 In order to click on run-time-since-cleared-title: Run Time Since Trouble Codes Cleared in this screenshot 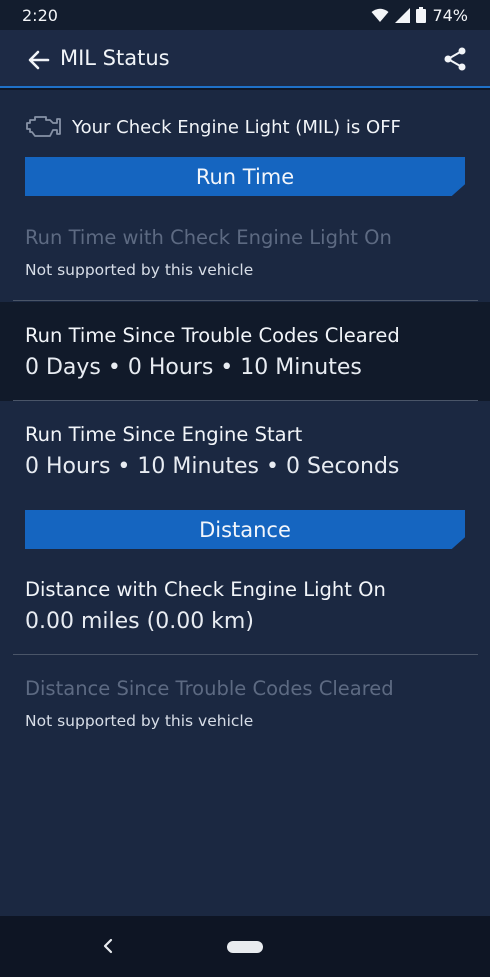, I will do `click(212, 335)`.